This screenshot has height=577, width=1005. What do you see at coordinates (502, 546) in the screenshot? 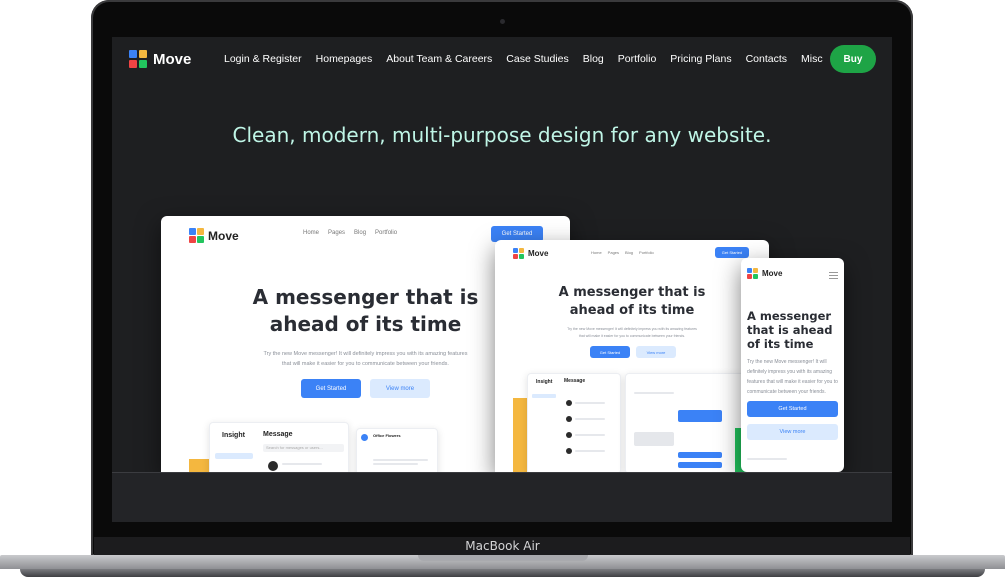
I see `device-label: MacBook Air` at bounding box center [502, 546].